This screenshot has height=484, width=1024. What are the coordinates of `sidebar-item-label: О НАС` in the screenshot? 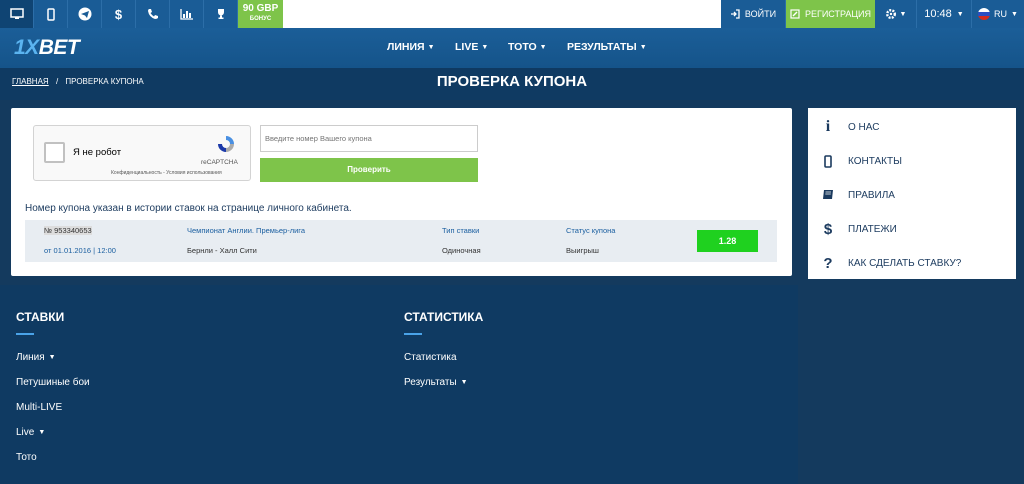 It's located at (864, 127).